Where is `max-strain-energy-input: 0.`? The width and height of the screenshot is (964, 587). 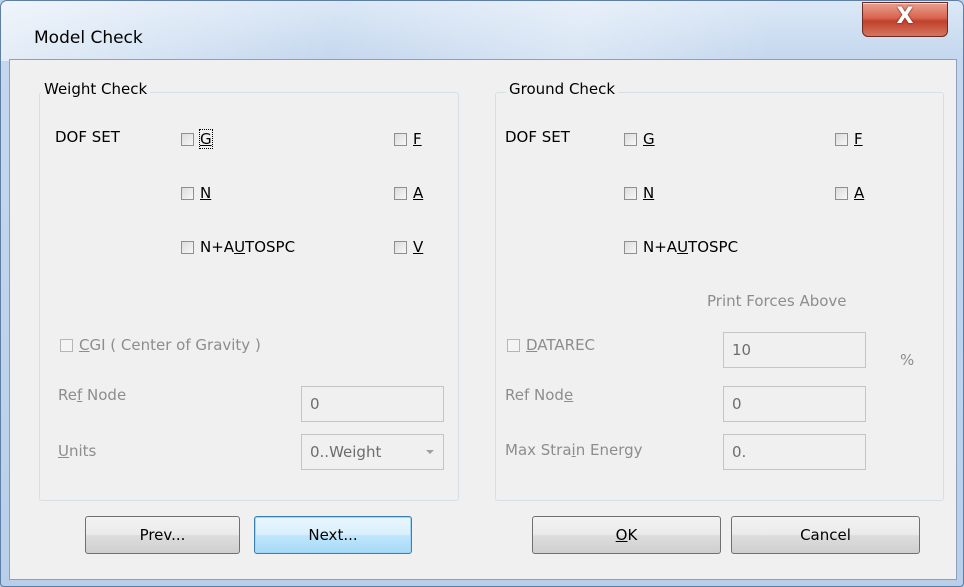 max-strain-energy-input: 0. is located at coordinates (794, 452).